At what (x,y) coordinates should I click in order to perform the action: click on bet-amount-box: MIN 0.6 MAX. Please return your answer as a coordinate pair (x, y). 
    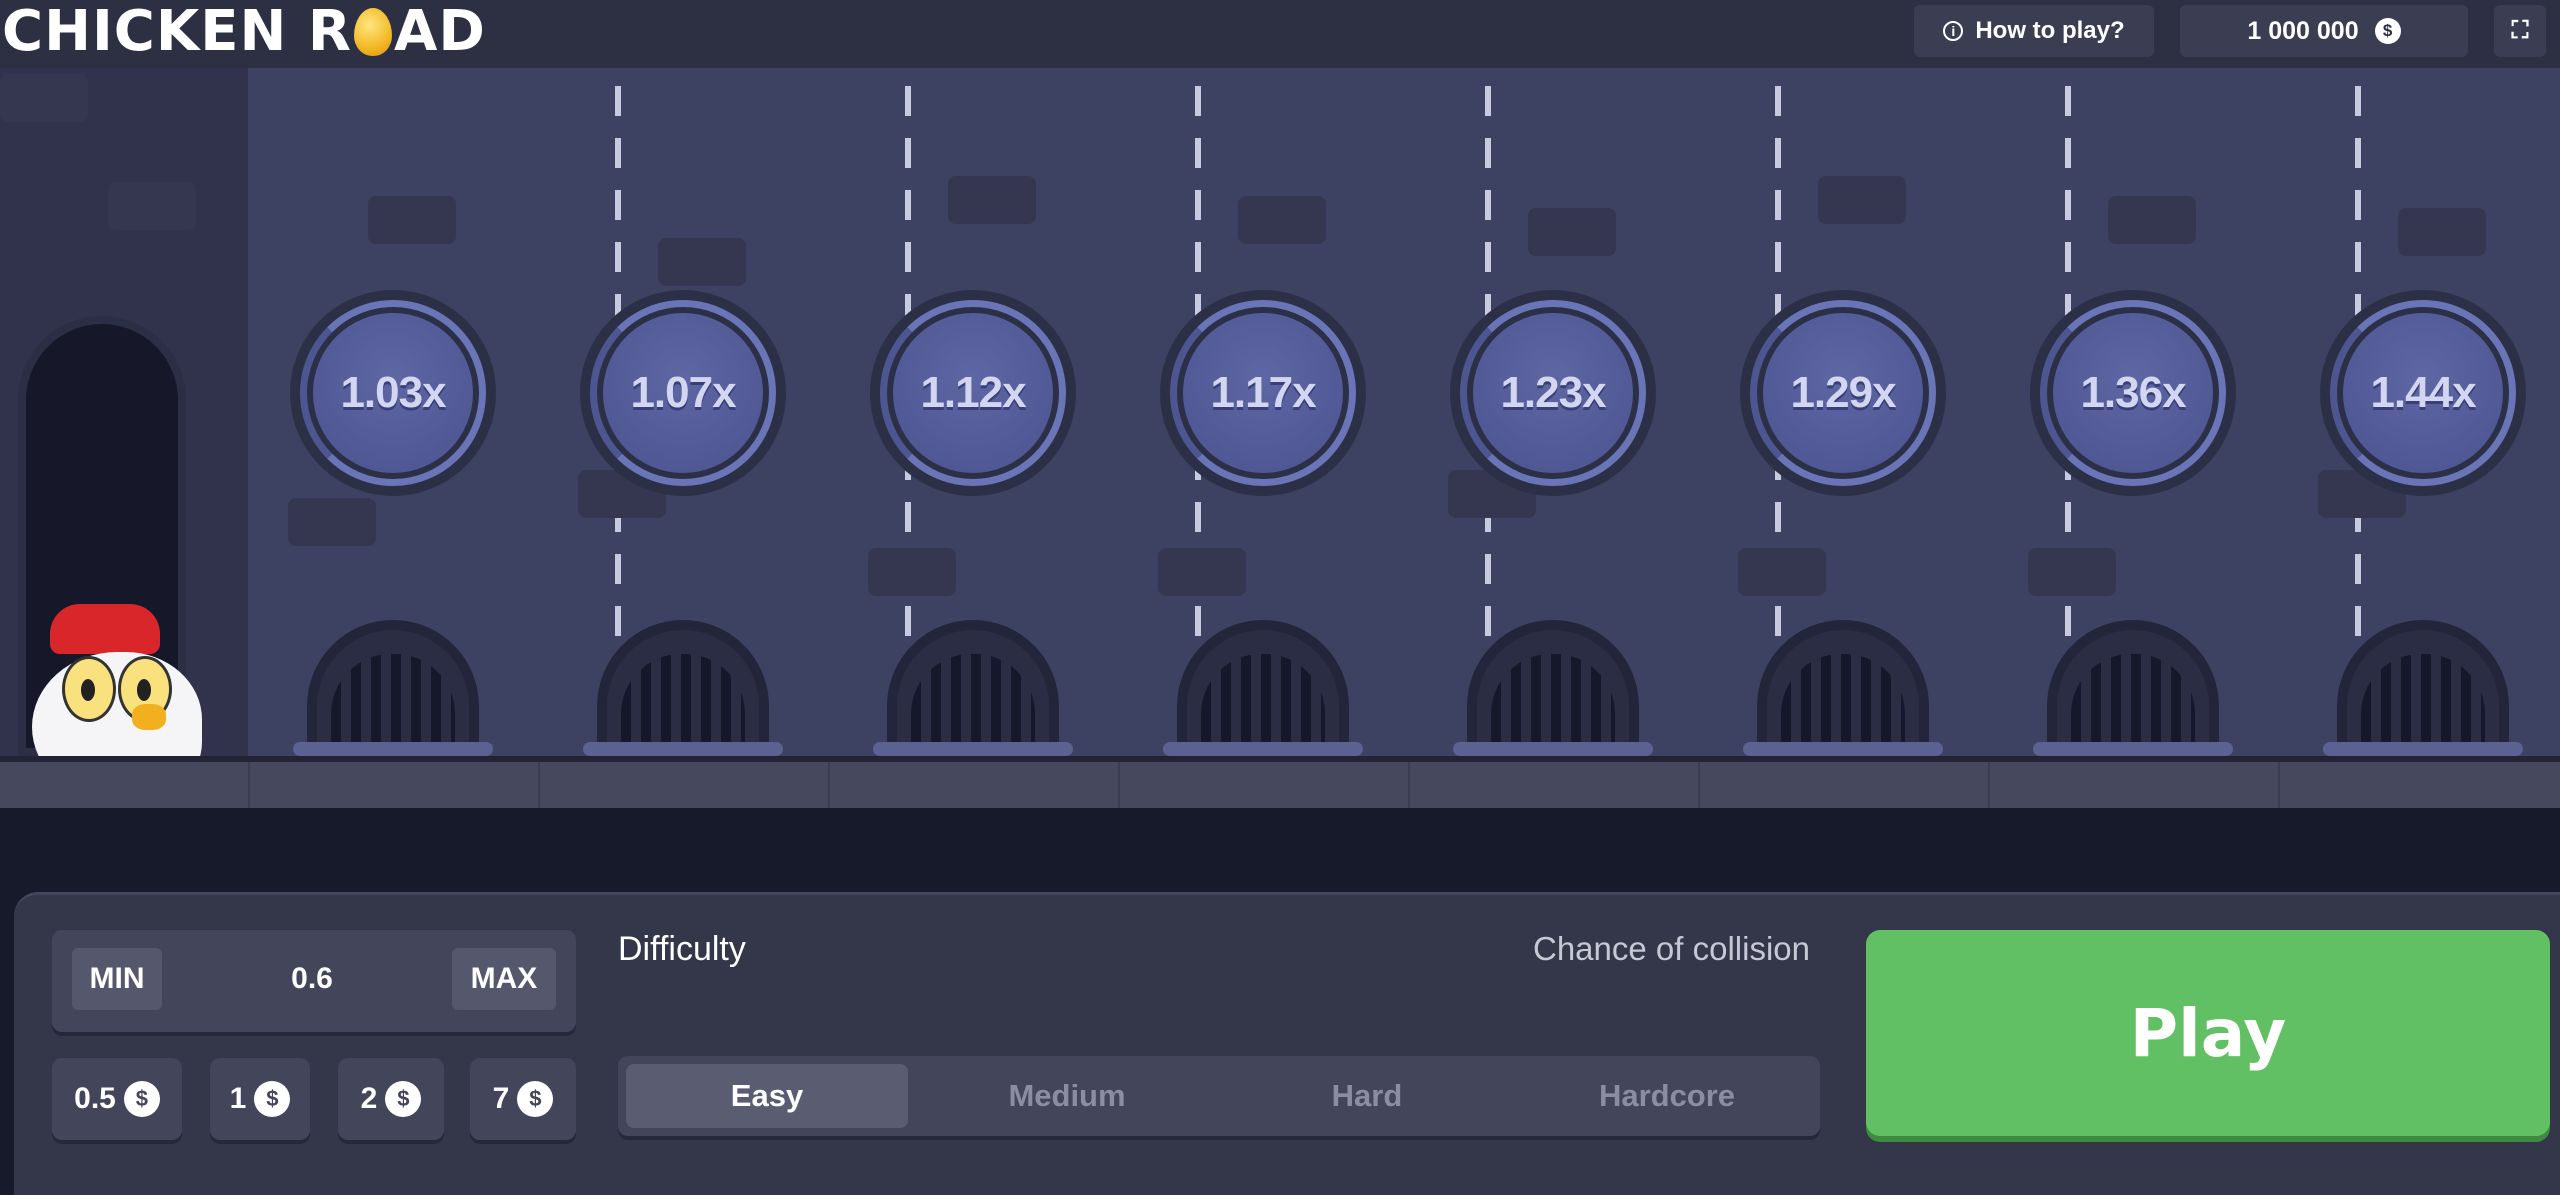
    Looking at the image, I should click on (314, 981).